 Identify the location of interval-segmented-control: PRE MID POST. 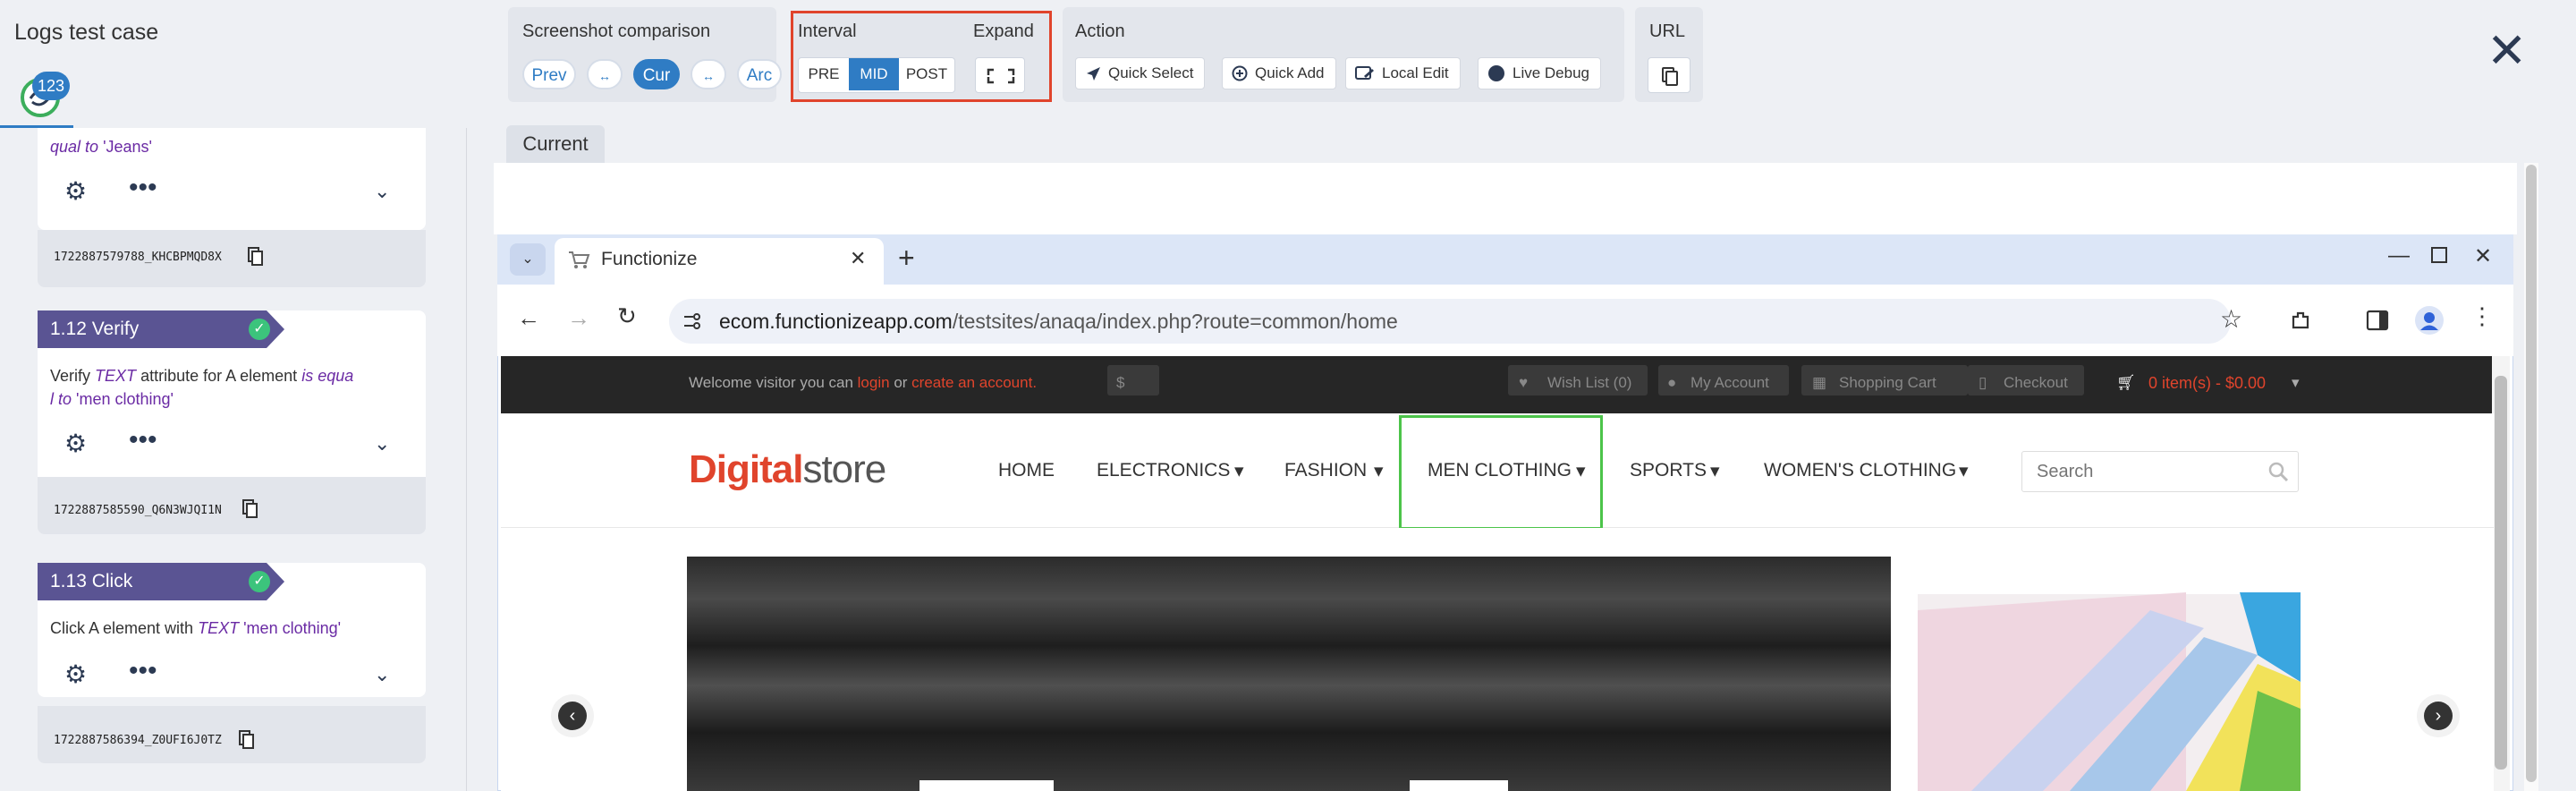
(876, 75).